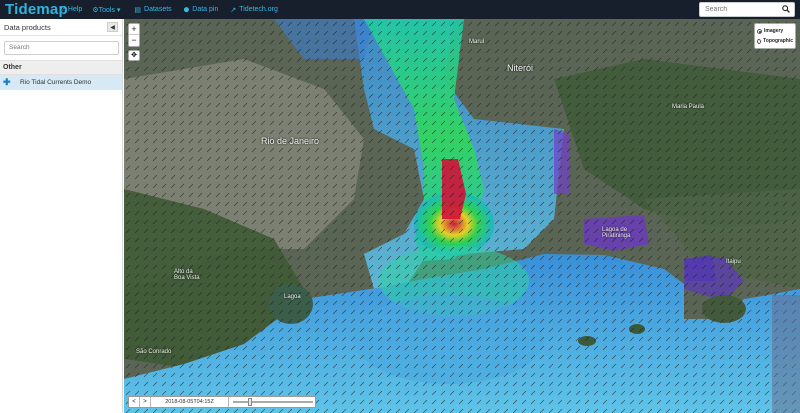  Describe the element at coordinates (138, 10) in the screenshot. I see `datasets-icon: ▤` at that location.